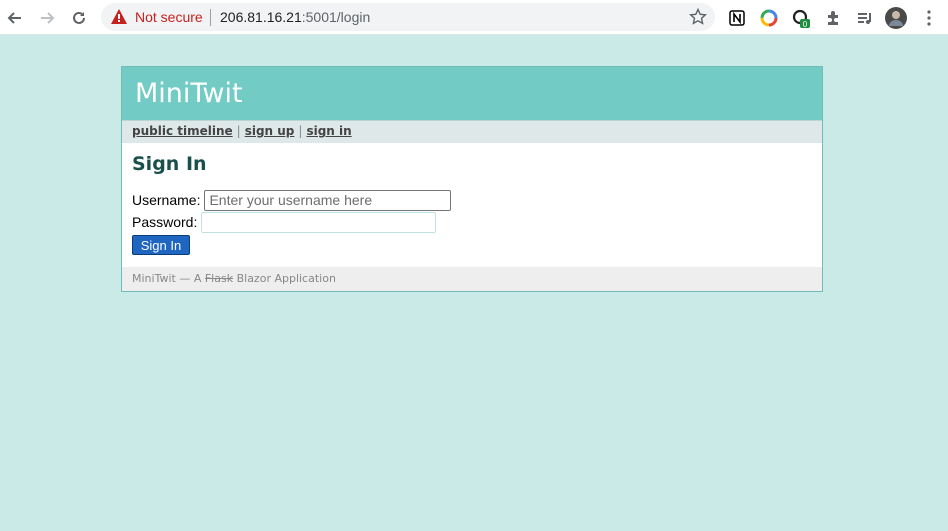  What do you see at coordinates (79, 18) in the screenshot?
I see `reload-icon` at bounding box center [79, 18].